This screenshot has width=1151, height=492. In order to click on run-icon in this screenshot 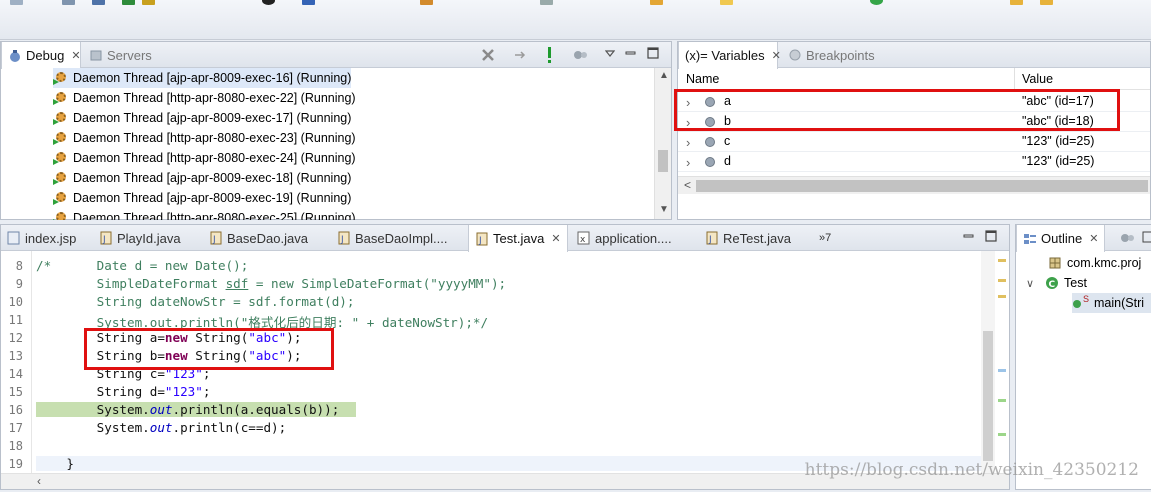, I will do `click(128, 2)`.